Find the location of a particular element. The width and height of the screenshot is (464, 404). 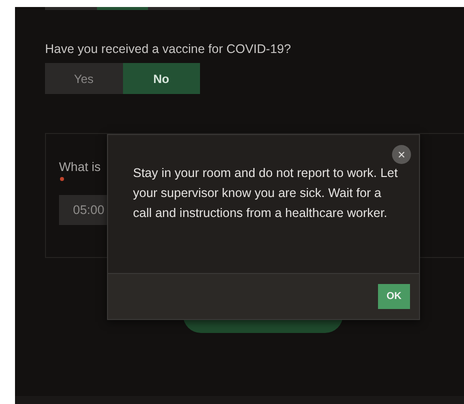

ok-button: OK is located at coordinates (394, 296).